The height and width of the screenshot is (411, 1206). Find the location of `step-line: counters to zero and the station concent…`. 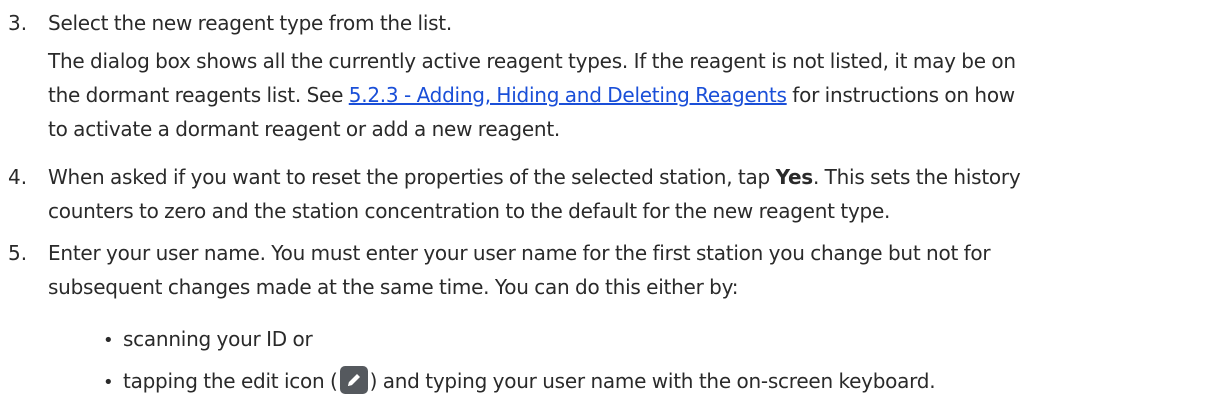

step-line: counters to zero and the station concent… is located at coordinates (469, 211).